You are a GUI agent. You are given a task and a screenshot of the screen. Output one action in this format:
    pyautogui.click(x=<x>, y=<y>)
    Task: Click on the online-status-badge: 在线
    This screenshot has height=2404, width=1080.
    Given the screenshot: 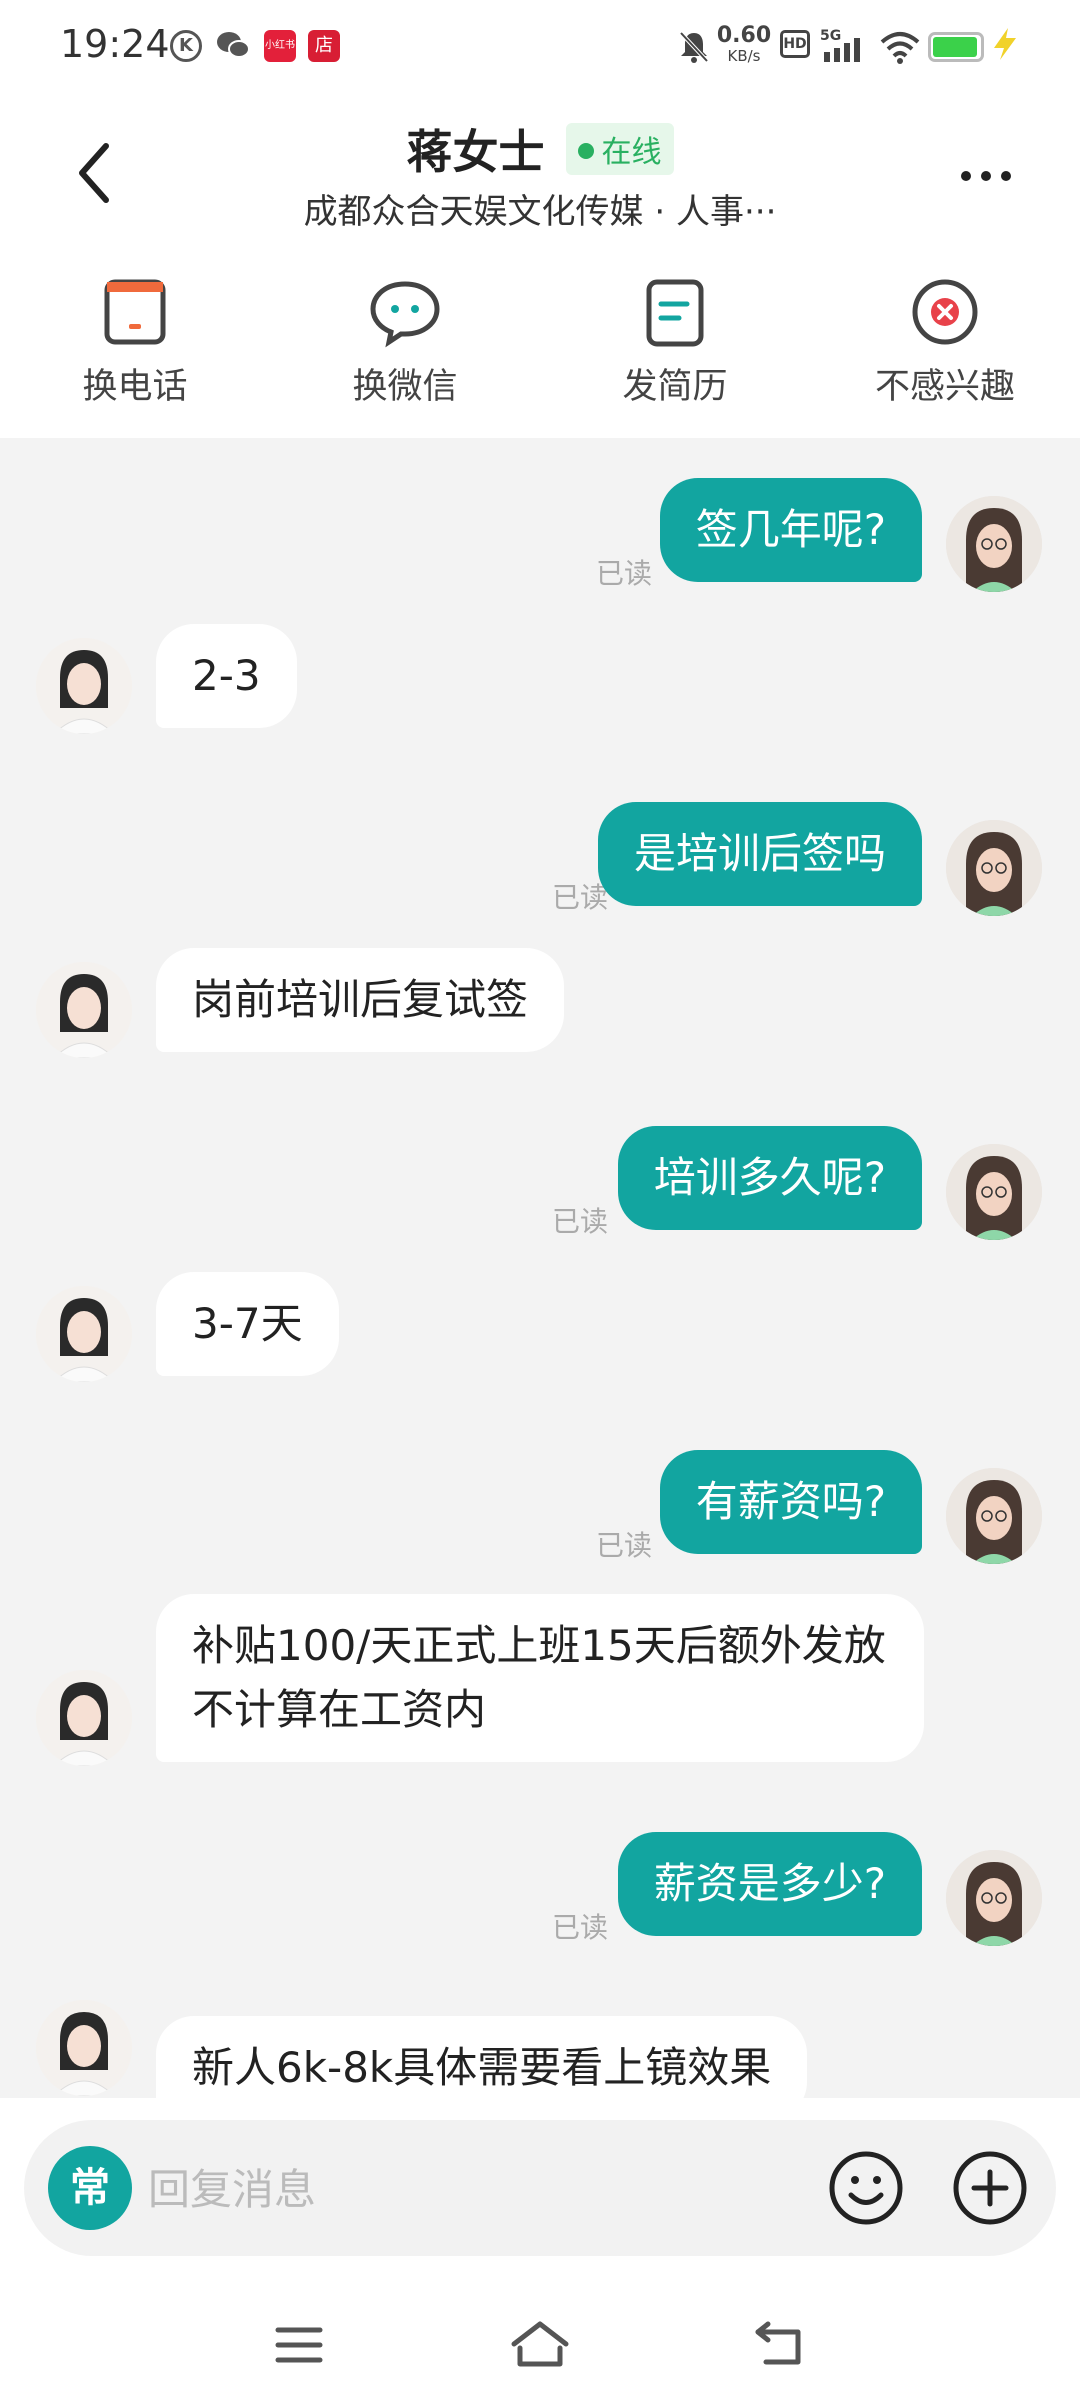 What is the action you would take?
    pyautogui.click(x=619, y=149)
    